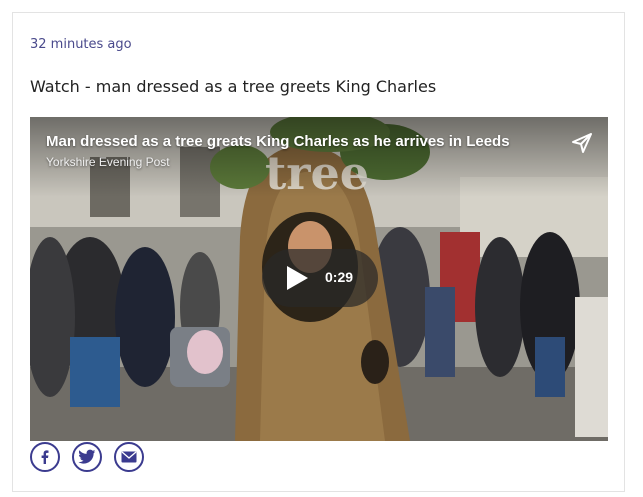 The image size is (643, 497). I want to click on video-share-button, so click(582, 143).